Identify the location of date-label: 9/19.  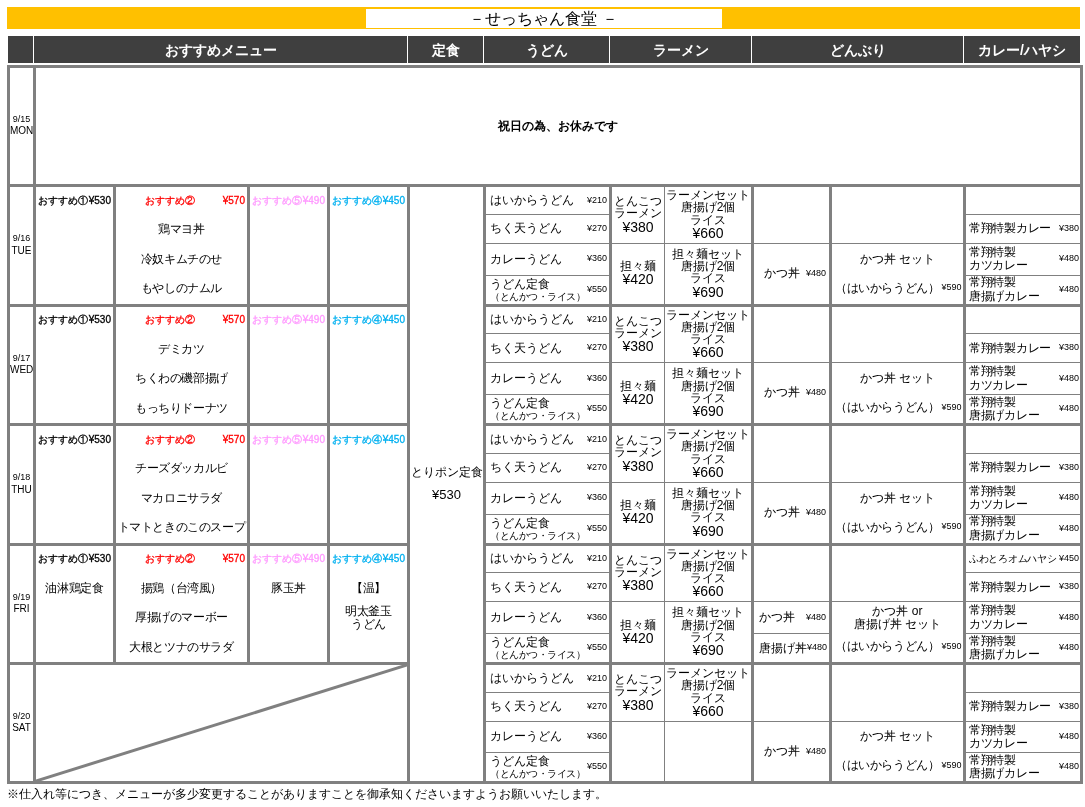
(21, 597).